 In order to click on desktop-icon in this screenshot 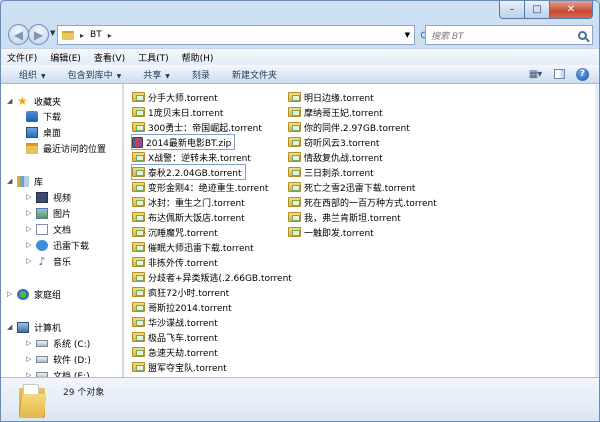, I will do `click(32, 132)`.